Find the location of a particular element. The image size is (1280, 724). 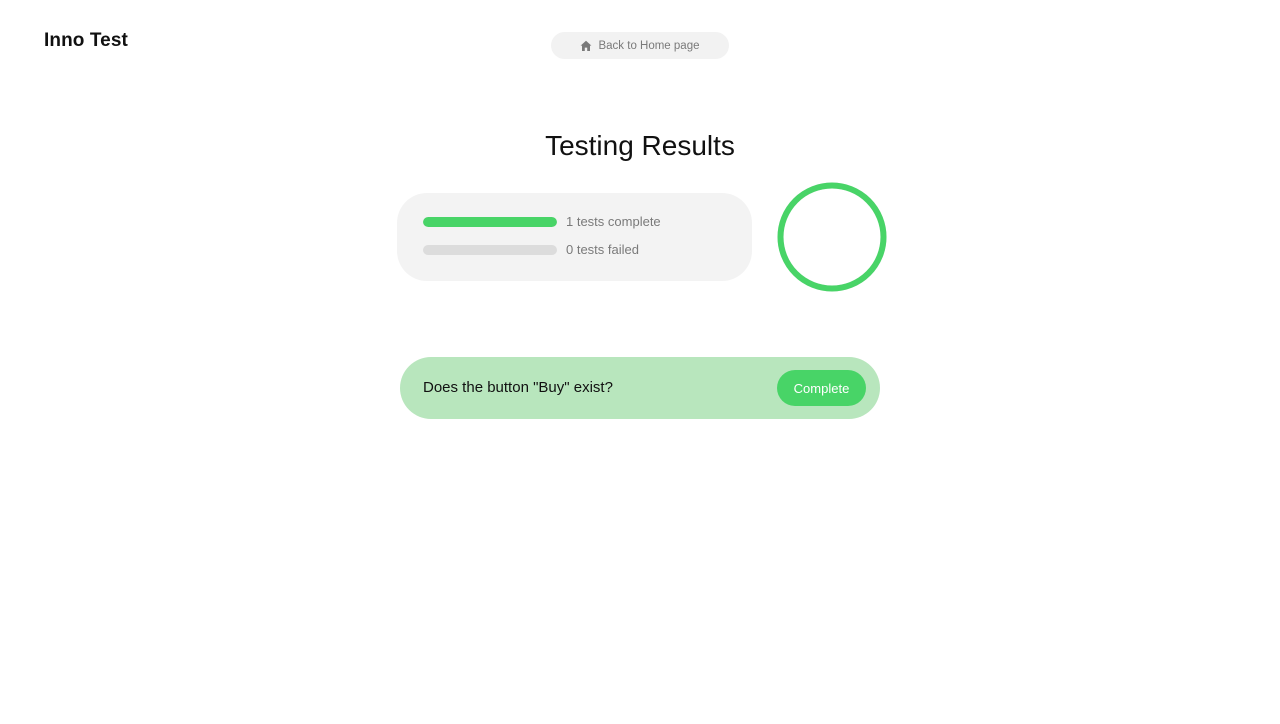

home-icon is located at coordinates (586, 46).